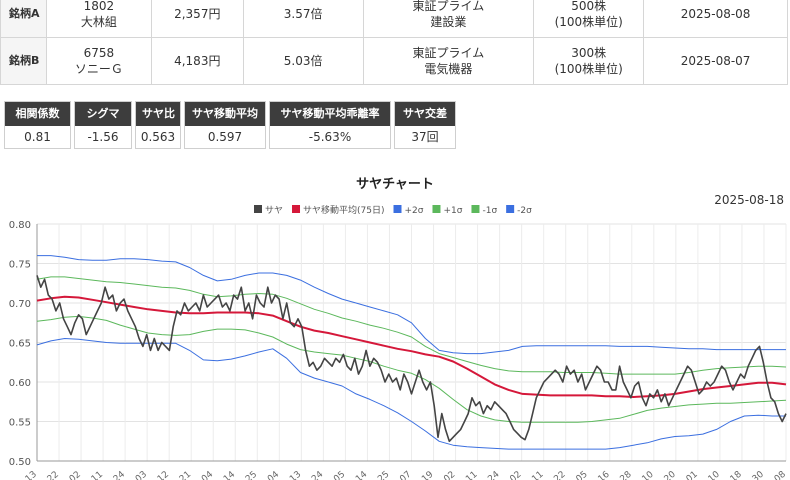 The height and width of the screenshot is (480, 790). What do you see at coordinates (225, 114) in the screenshot?
I see `stat-label: サヤ移動平均` at bounding box center [225, 114].